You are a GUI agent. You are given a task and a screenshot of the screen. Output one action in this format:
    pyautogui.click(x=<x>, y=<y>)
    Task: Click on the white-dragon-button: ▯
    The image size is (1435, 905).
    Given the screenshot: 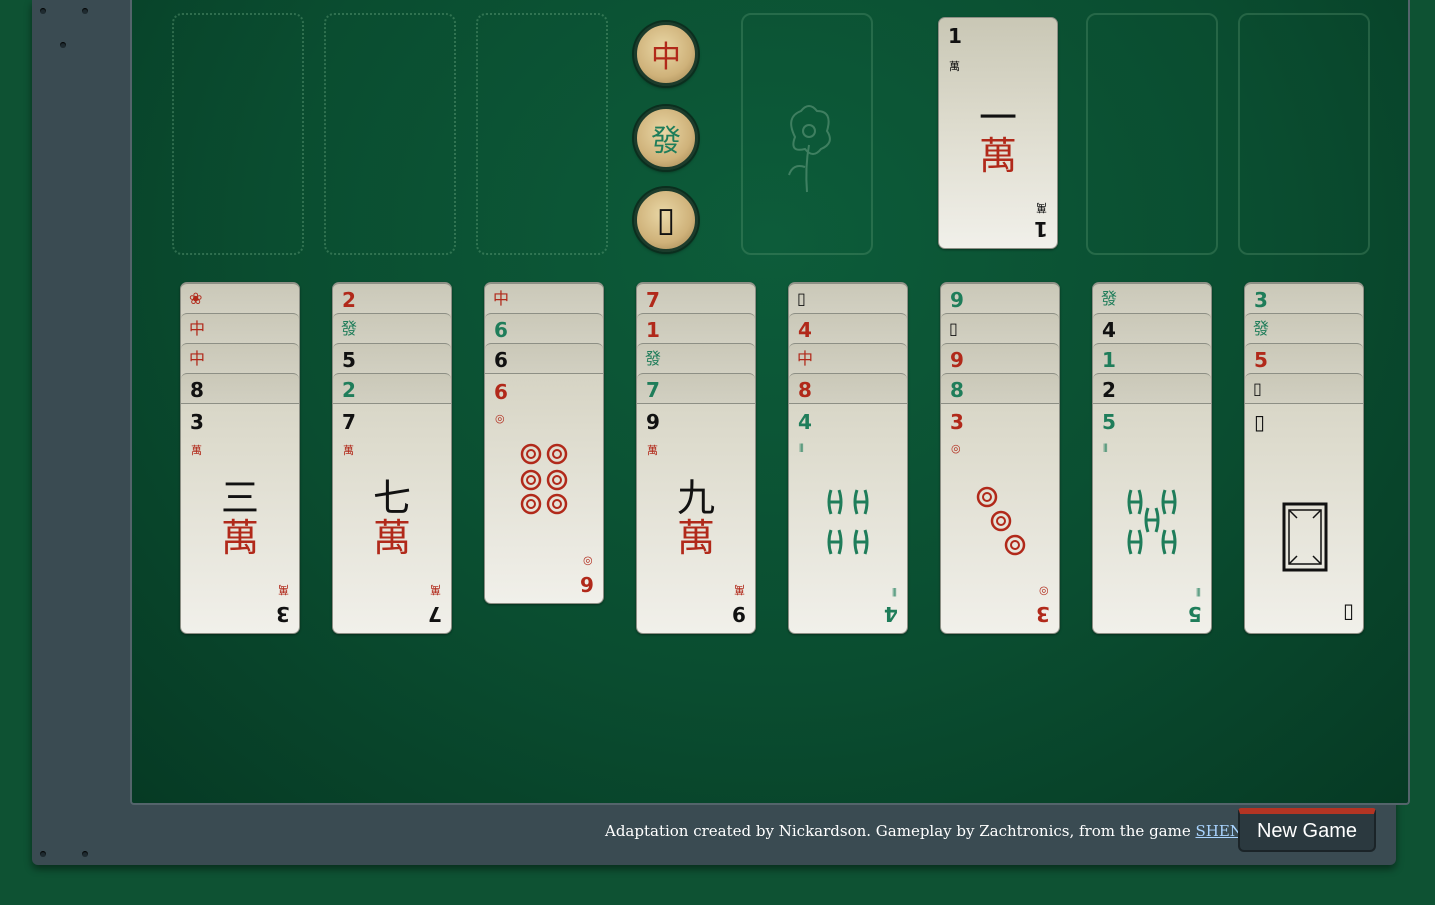 What is the action you would take?
    pyautogui.click(x=666, y=220)
    